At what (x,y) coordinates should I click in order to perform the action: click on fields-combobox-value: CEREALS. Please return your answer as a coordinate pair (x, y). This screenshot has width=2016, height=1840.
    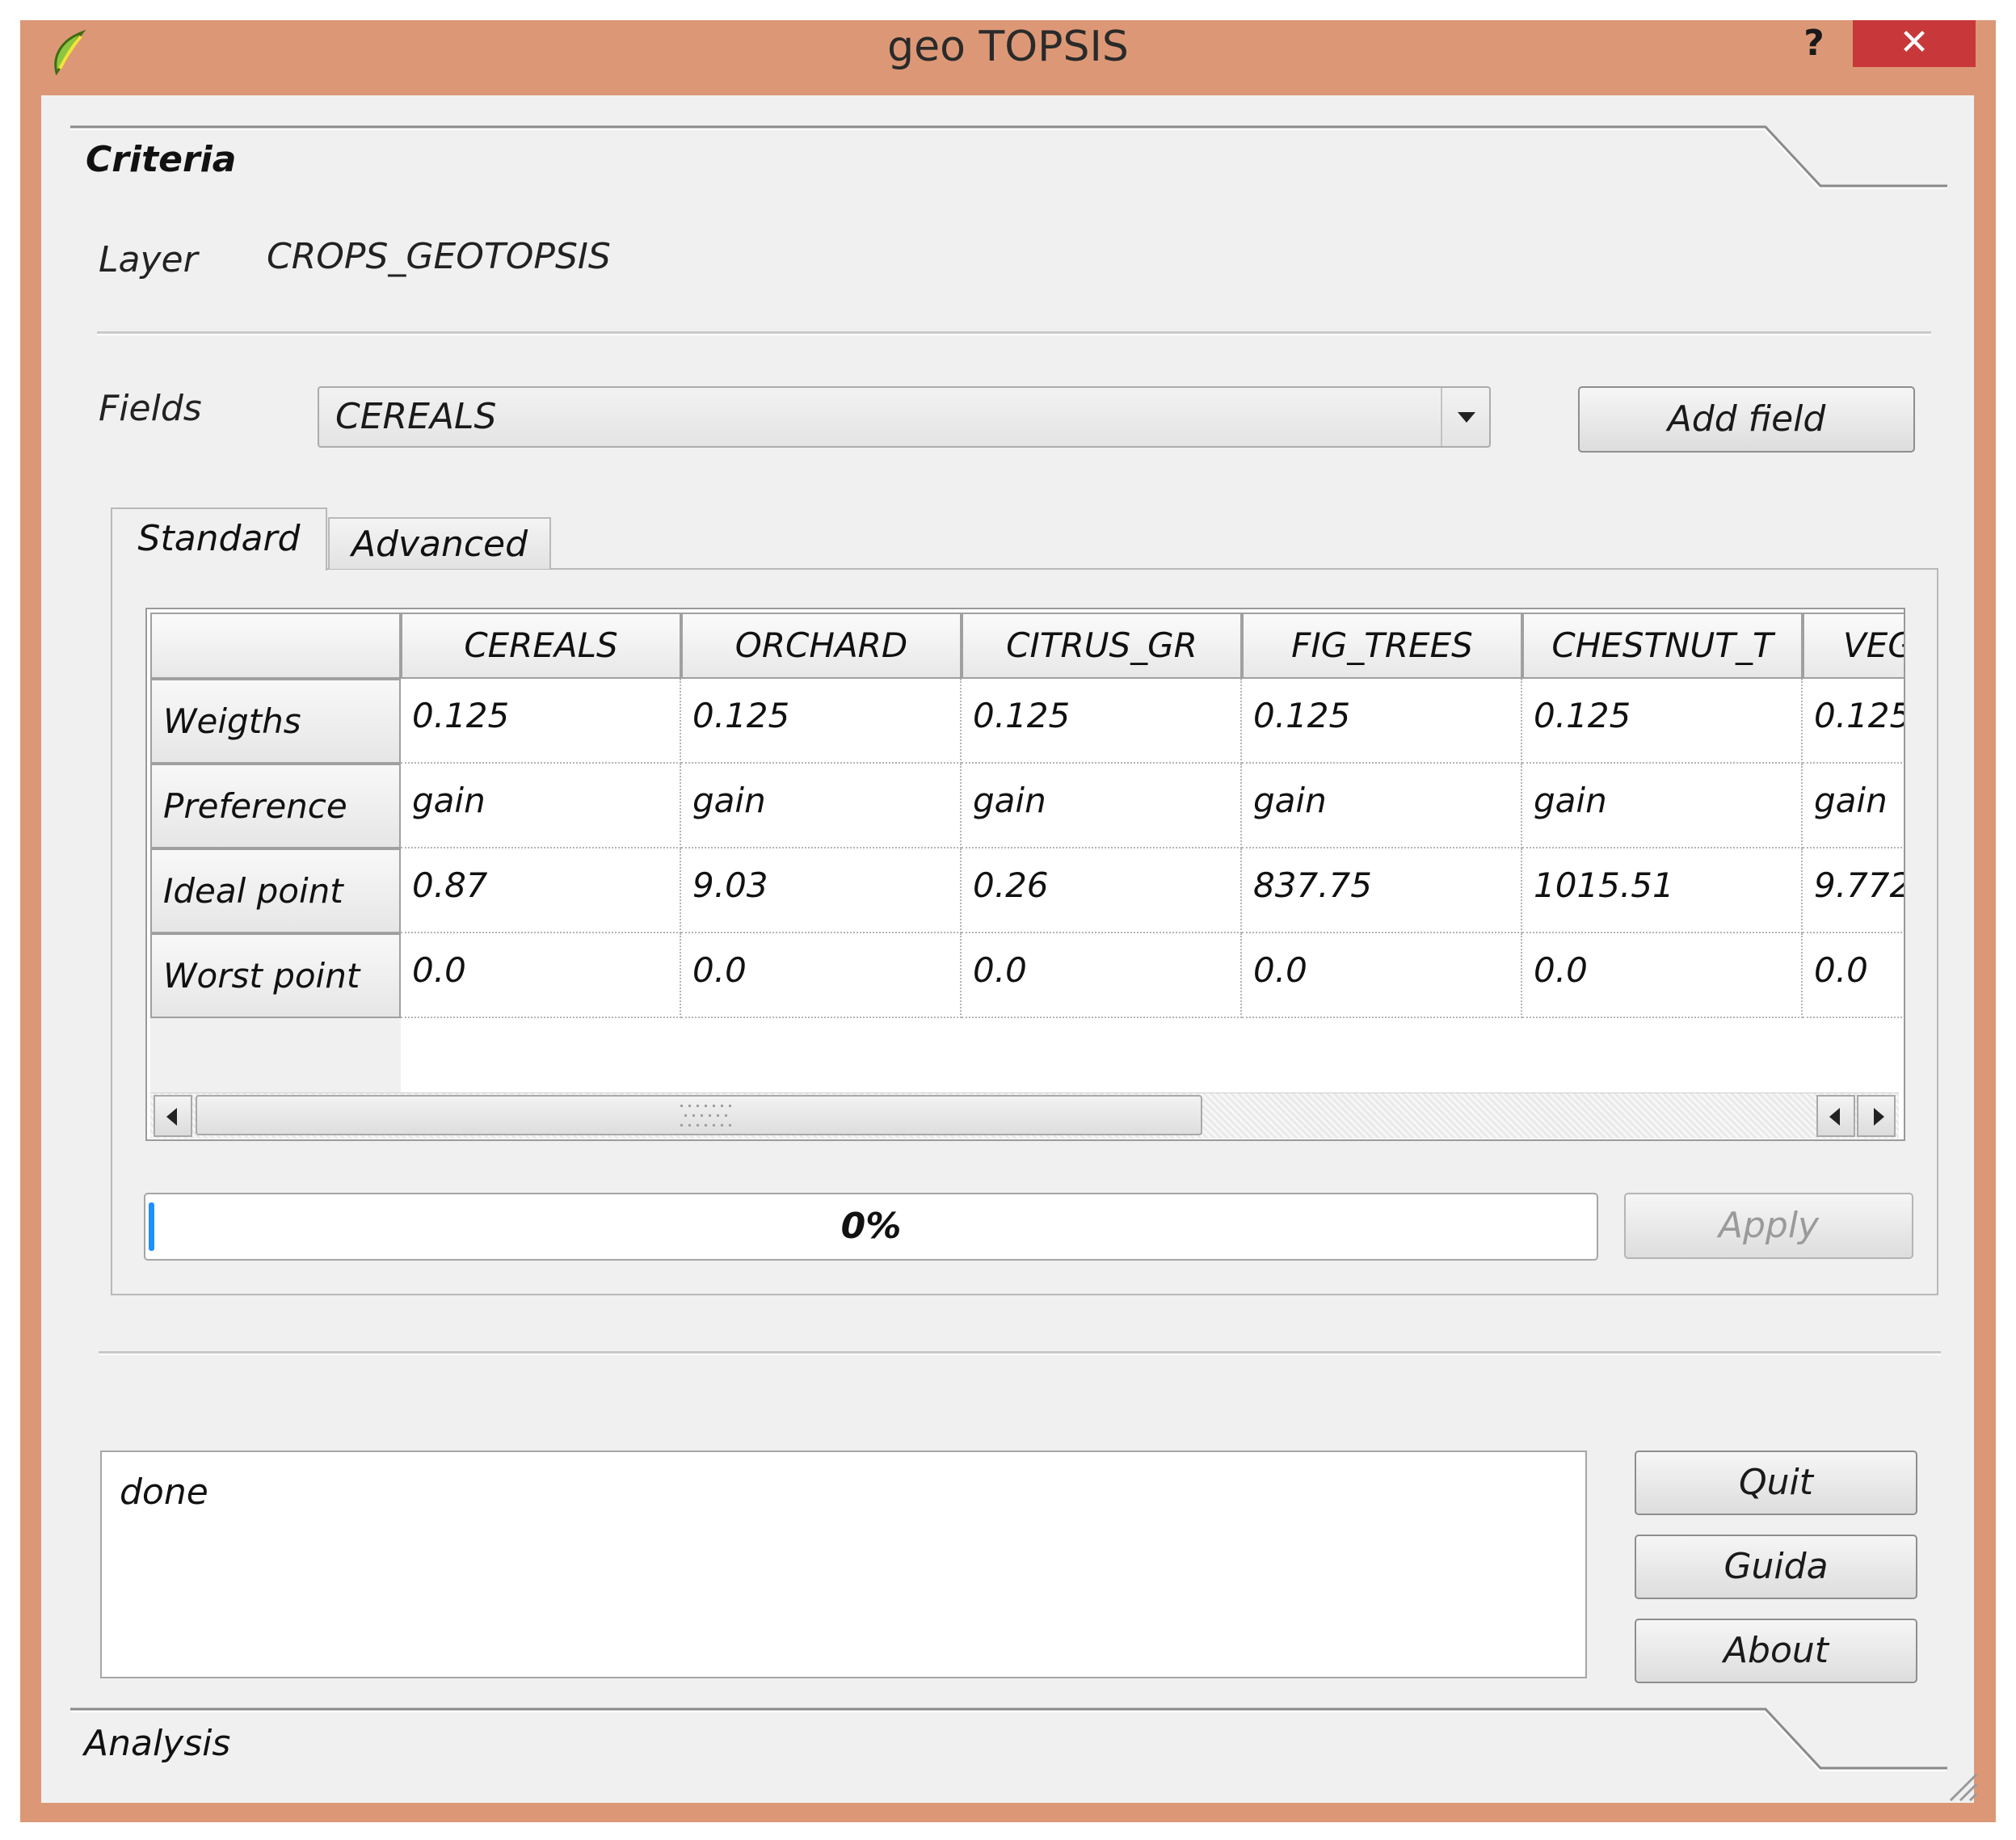
    Looking at the image, I should click on (416, 417).